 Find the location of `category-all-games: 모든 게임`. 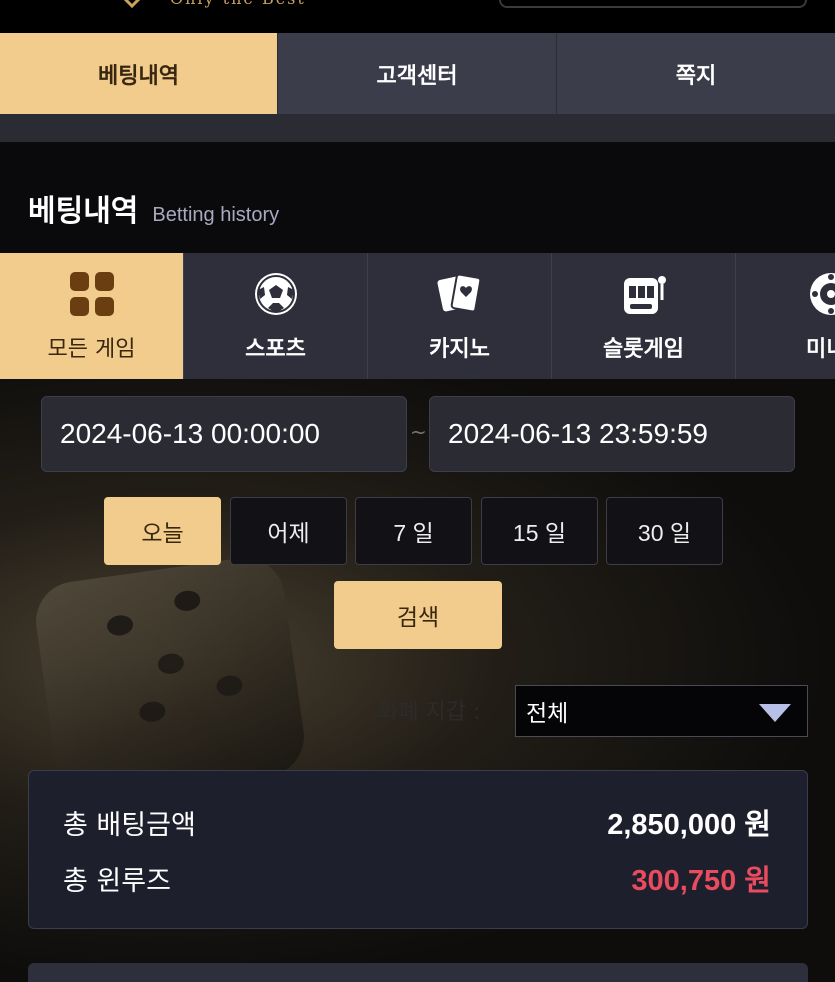

category-all-games: 모든 게임 is located at coordinates (92, 316).